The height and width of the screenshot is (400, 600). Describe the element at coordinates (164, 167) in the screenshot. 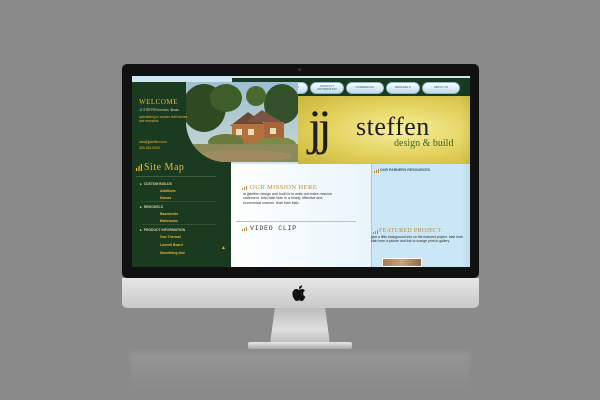

I see `sitemap-title: Site Map` at that location.